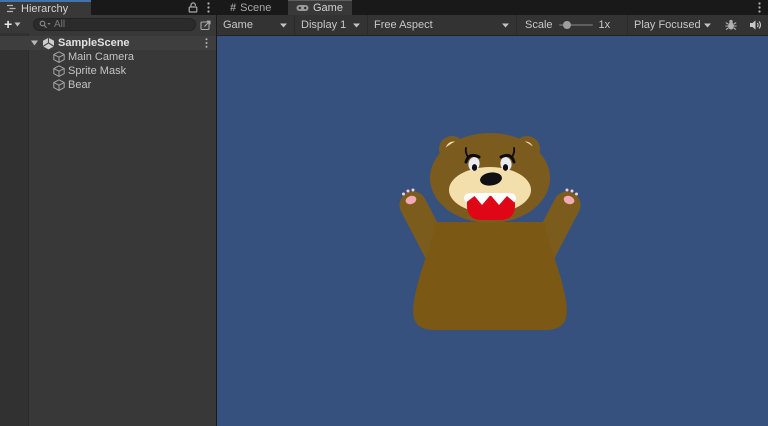 This screenshot has height=426, width=768. I want to click on scene-name: SampleScene, so click(94, 43).